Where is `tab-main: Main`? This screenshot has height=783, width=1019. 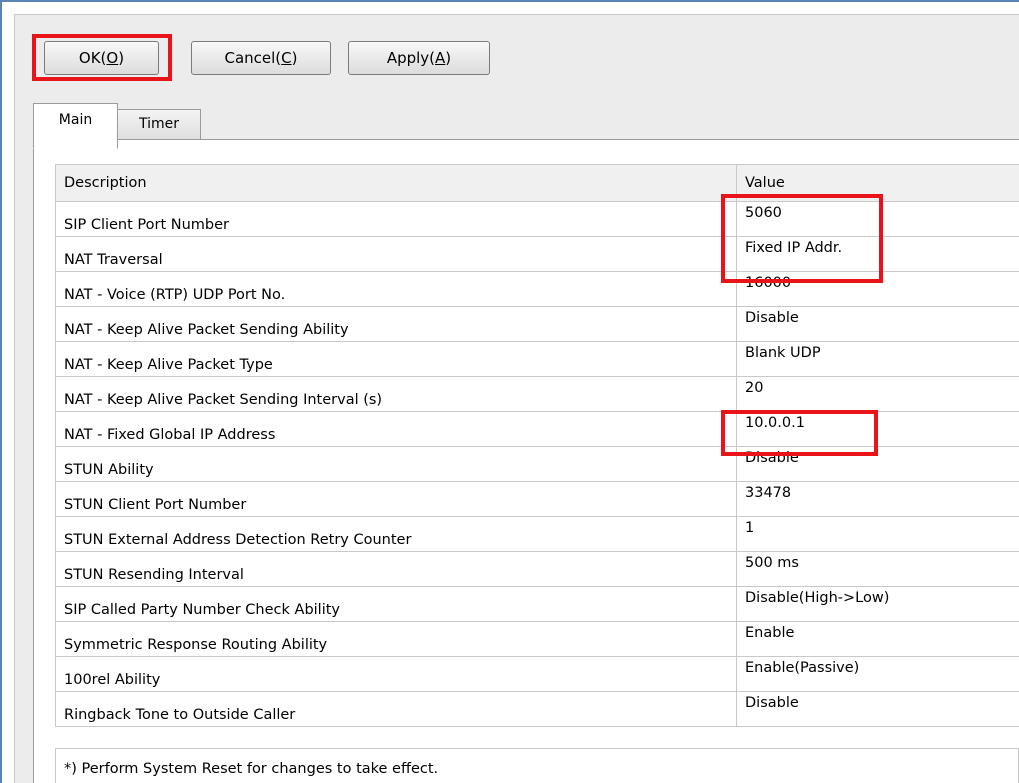 tab-main: Main is located at coordinates (75, 126).